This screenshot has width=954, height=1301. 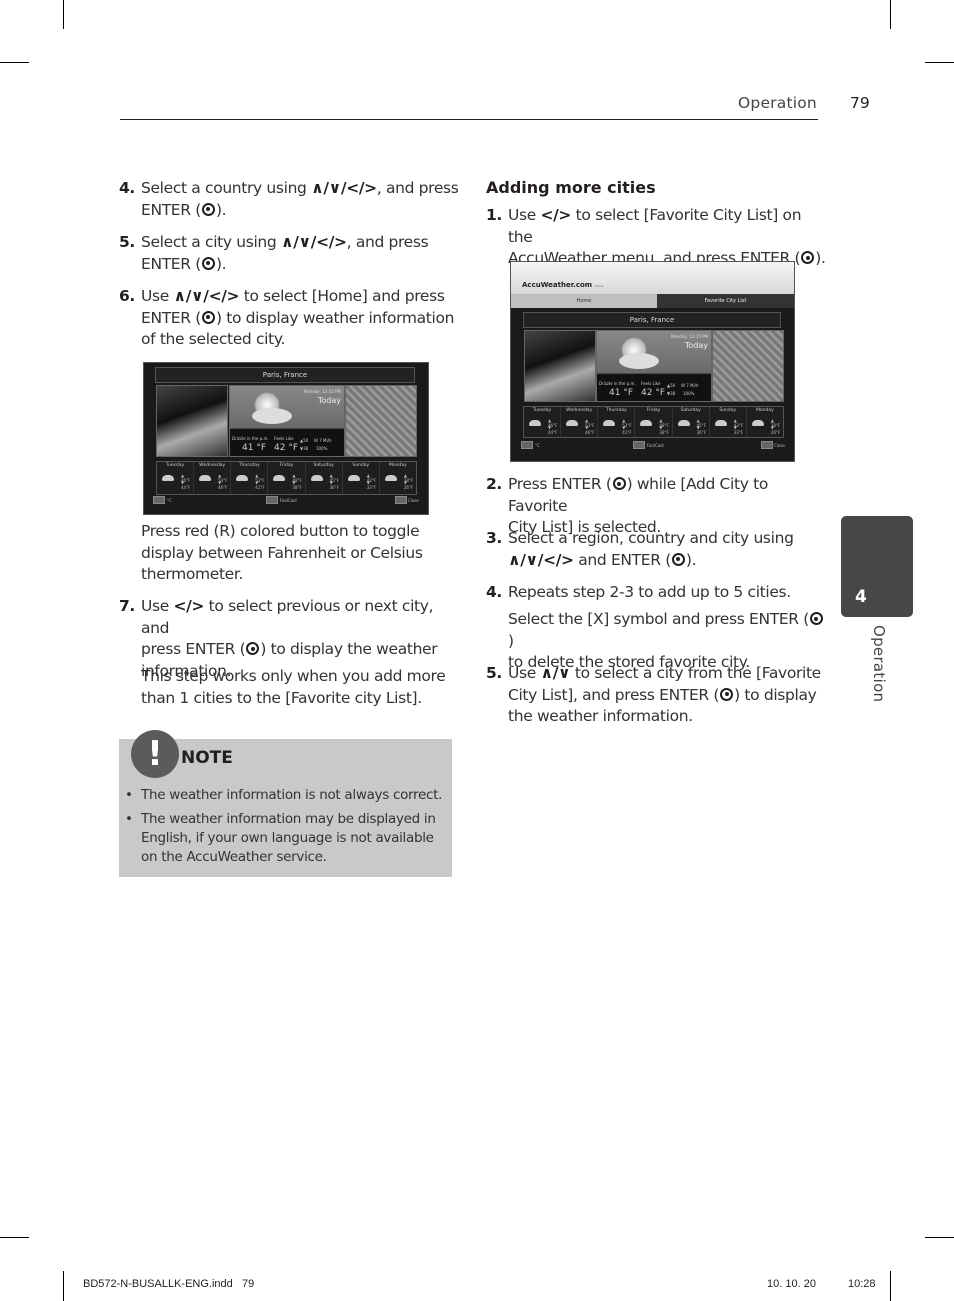 What do you see at coordinates (862, 1284) in the screenshot?
I see `print-time: 10:28` at bounding box center [862, 1284].